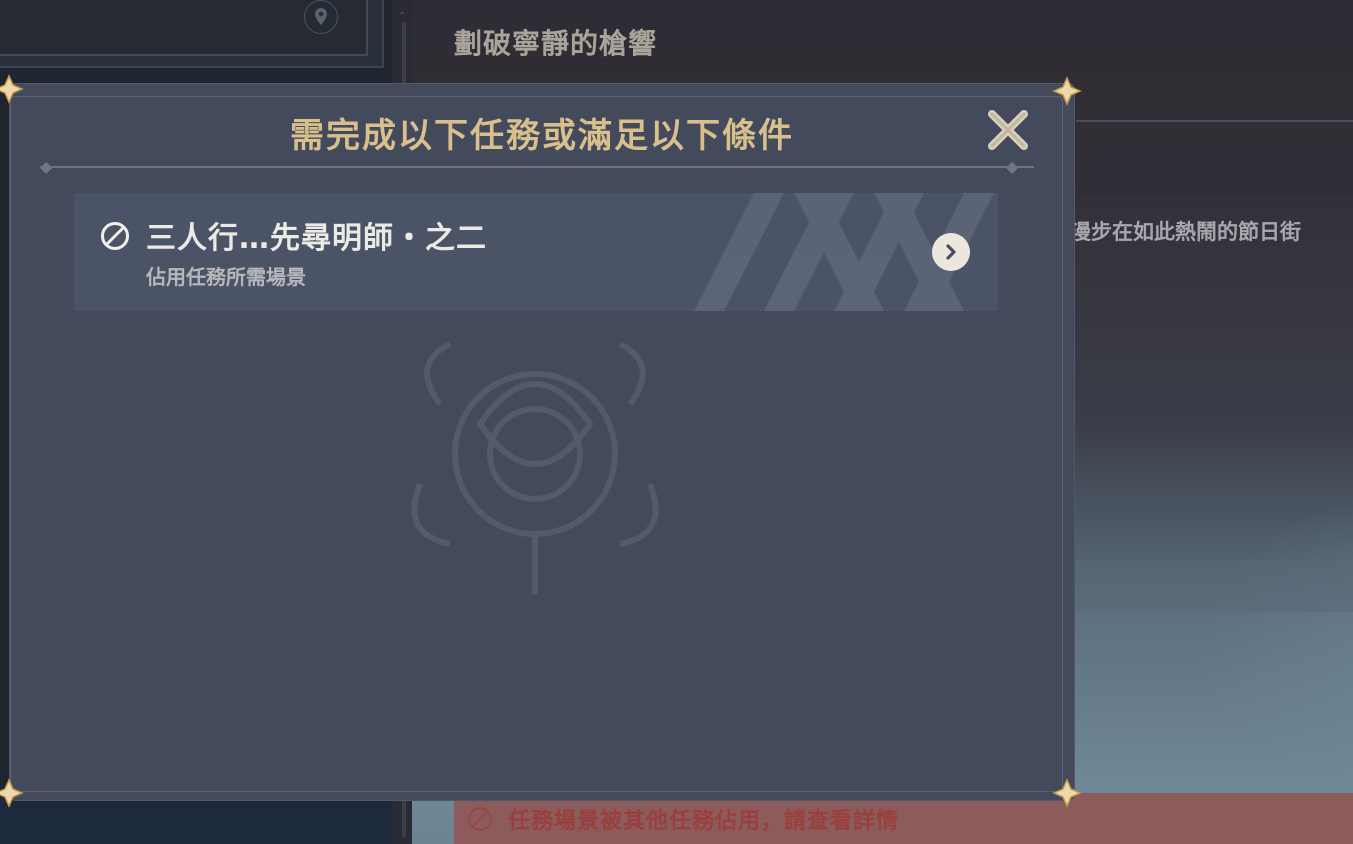 This screenshot has height=844, width=1353. I want to click on close-icon, so click(1008, 130).